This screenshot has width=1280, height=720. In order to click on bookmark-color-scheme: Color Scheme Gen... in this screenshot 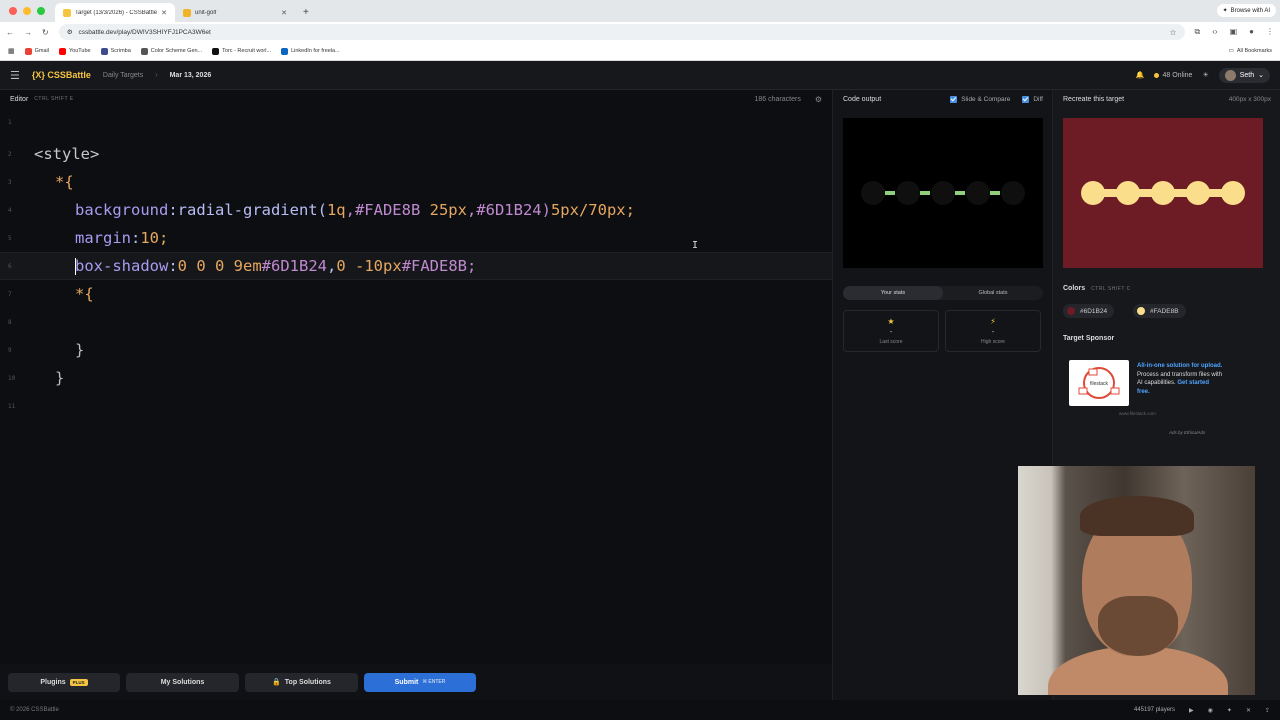, I will do `click(171, 51)`.